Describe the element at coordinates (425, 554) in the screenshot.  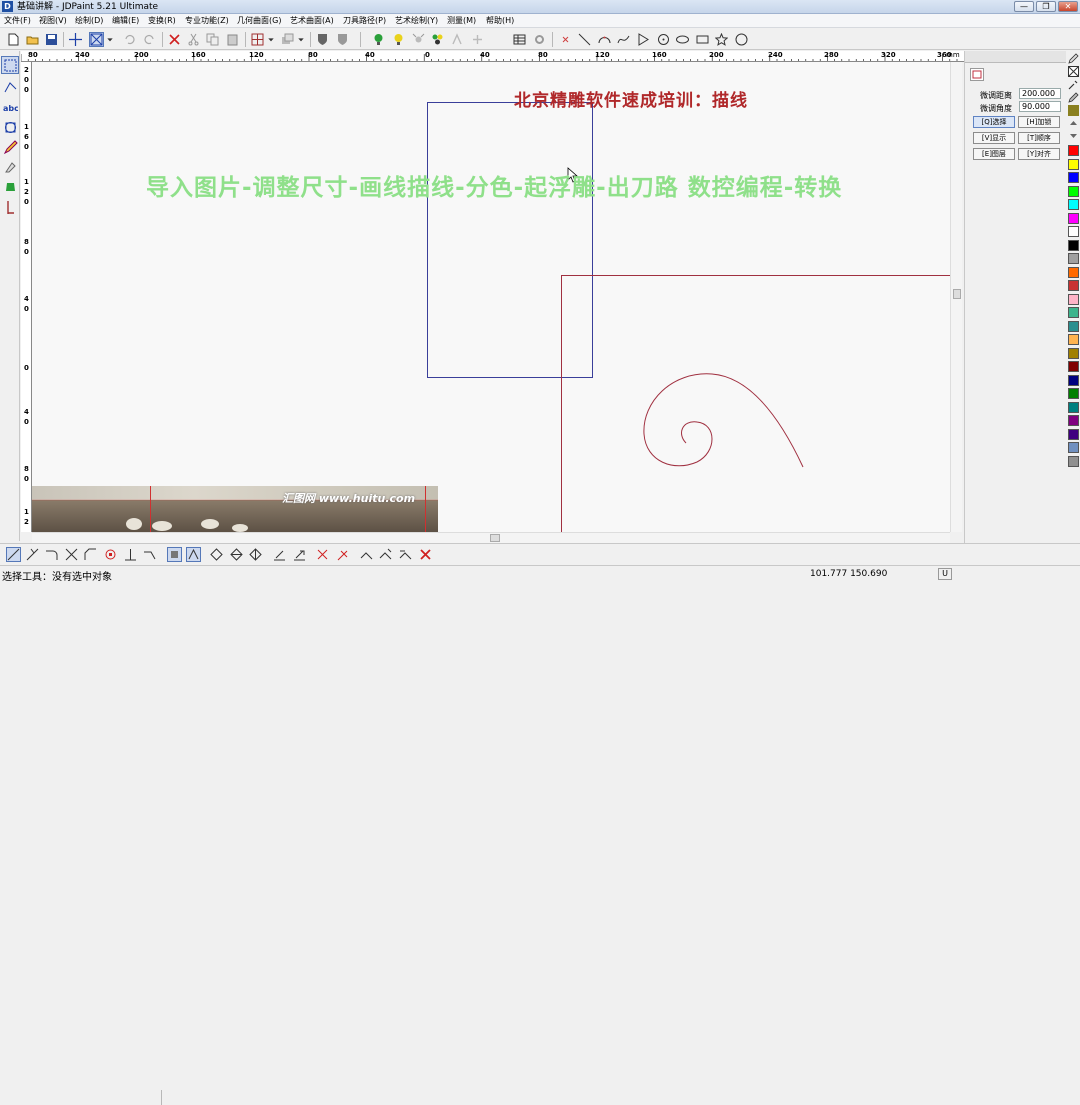
I see `clear-icon` at that location.